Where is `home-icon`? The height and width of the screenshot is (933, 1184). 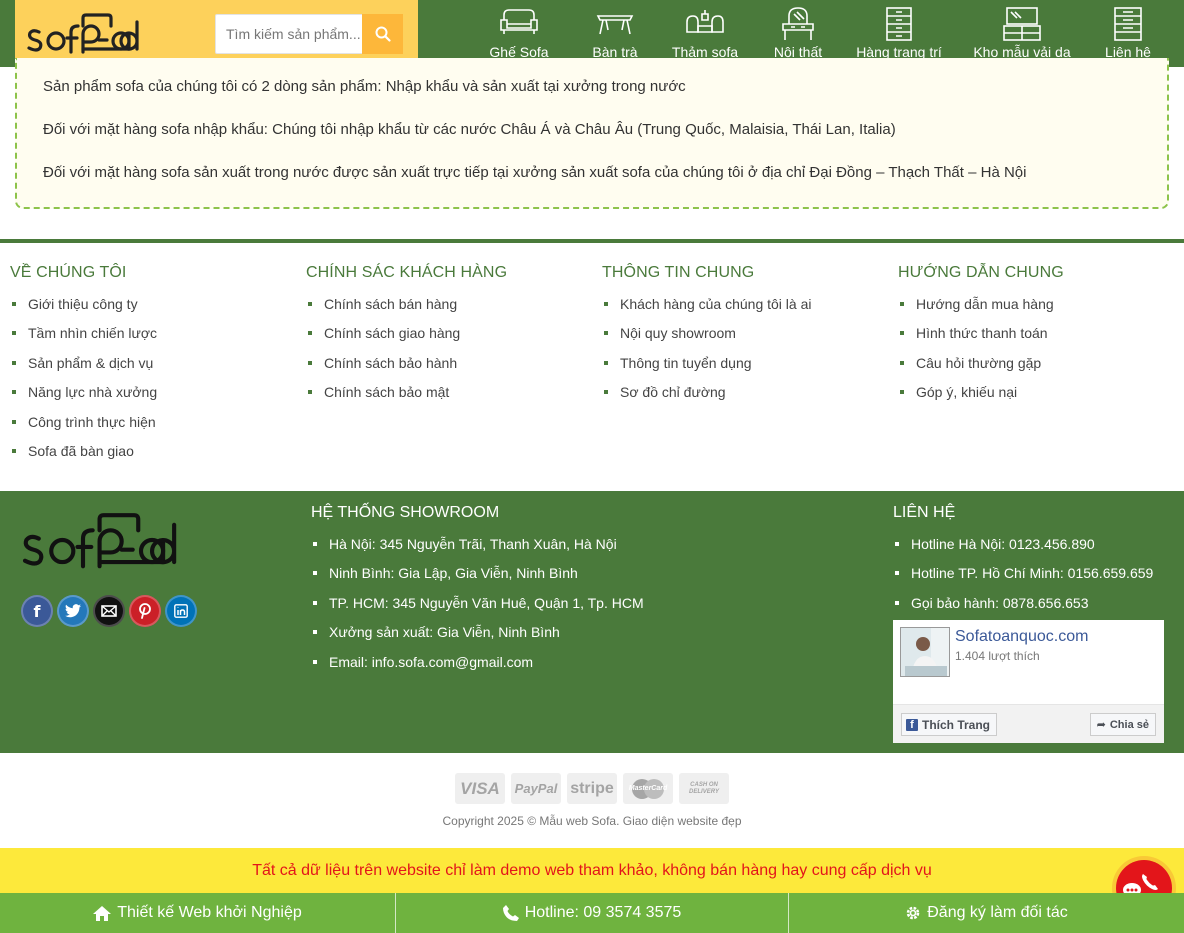
home-icon is located at coordinates (102, 913).